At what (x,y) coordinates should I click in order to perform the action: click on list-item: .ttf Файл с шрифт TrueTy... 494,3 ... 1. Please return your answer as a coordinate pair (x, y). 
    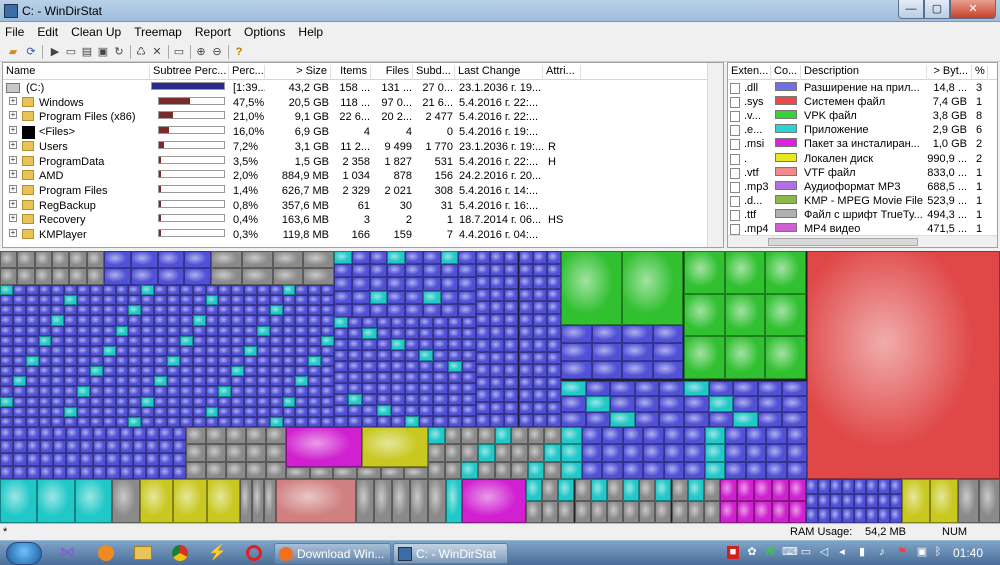
    Looking at the image, I should click on (862, 215).